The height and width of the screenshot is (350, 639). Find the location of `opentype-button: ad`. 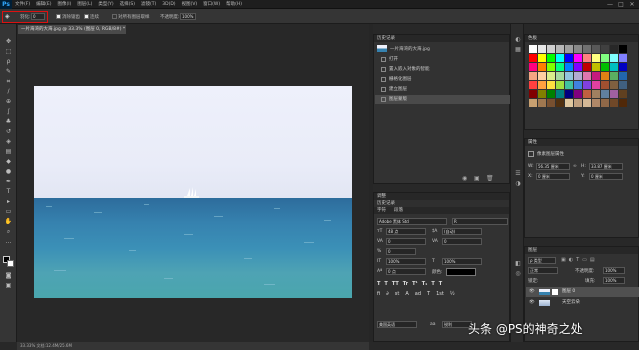

opentype-button: ad is located at coordinates (418, 294).